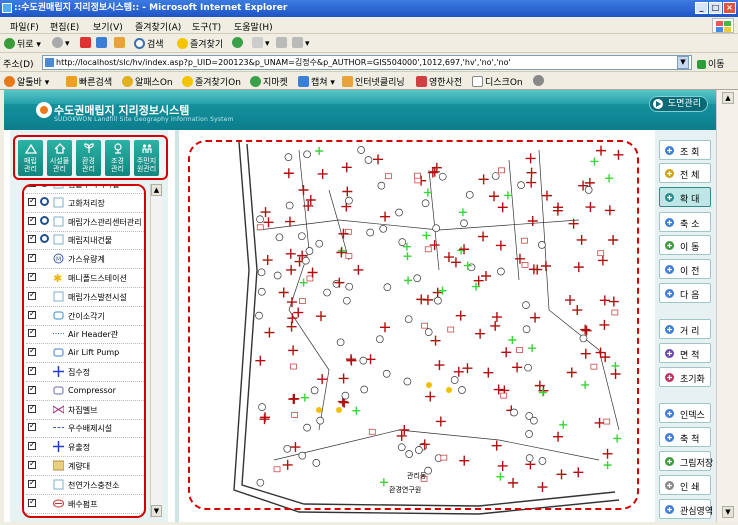 The width and height of the screenshot is (738, 525). I want to click on layer-row: Air Lift Pump, so click(85, 353).